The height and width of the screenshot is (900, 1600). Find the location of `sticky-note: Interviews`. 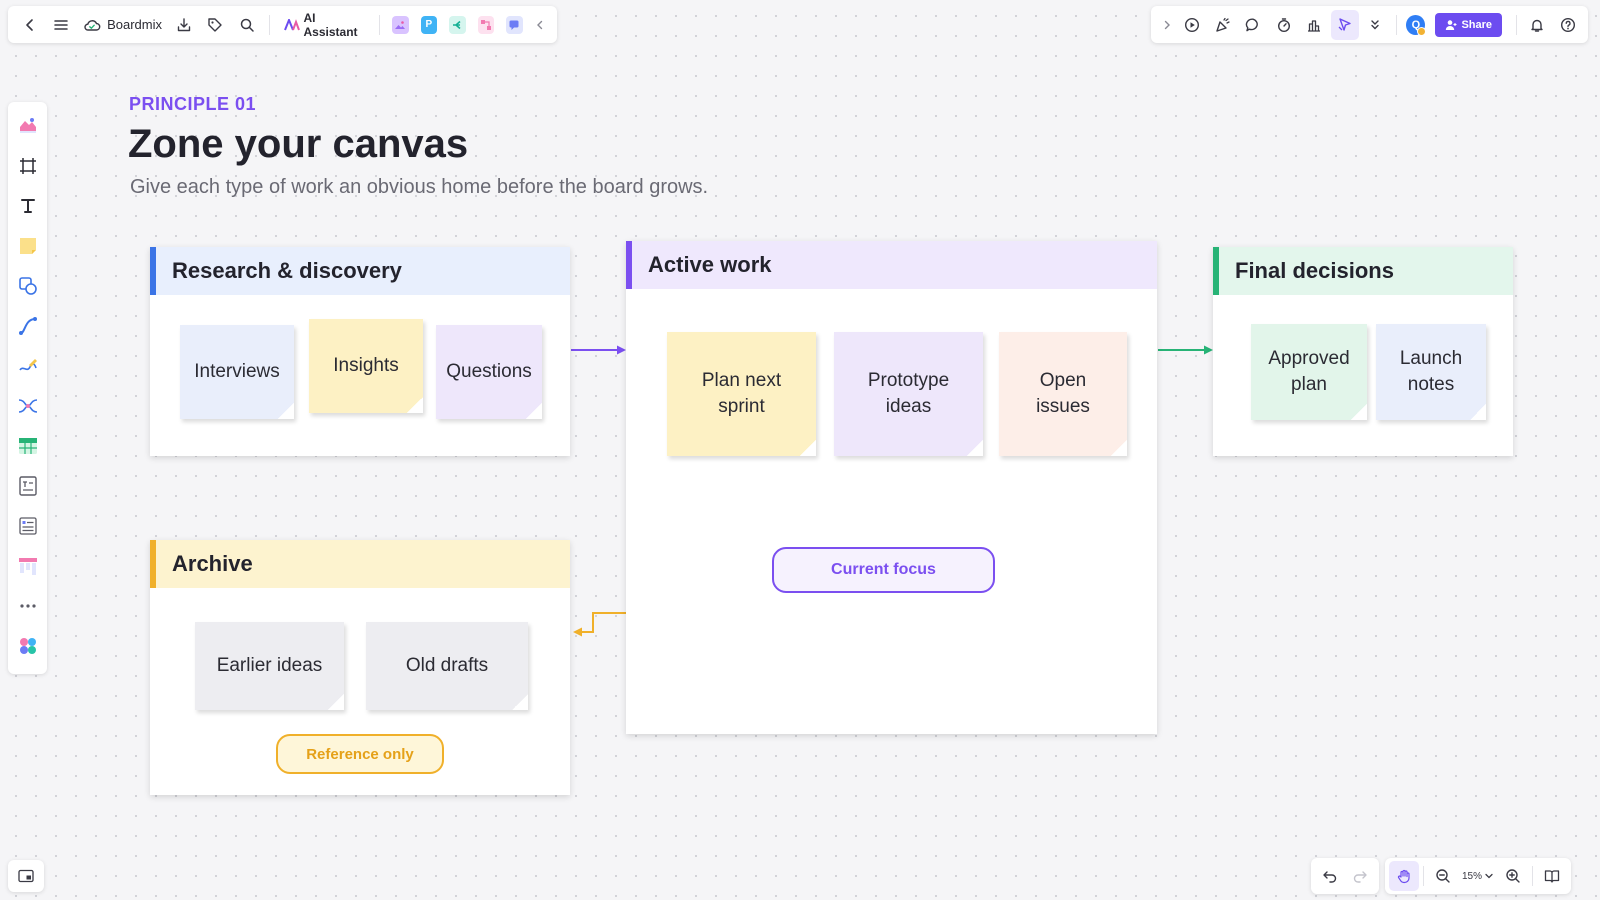

sticky-note: Interviews is located at coordinates (237, 372).